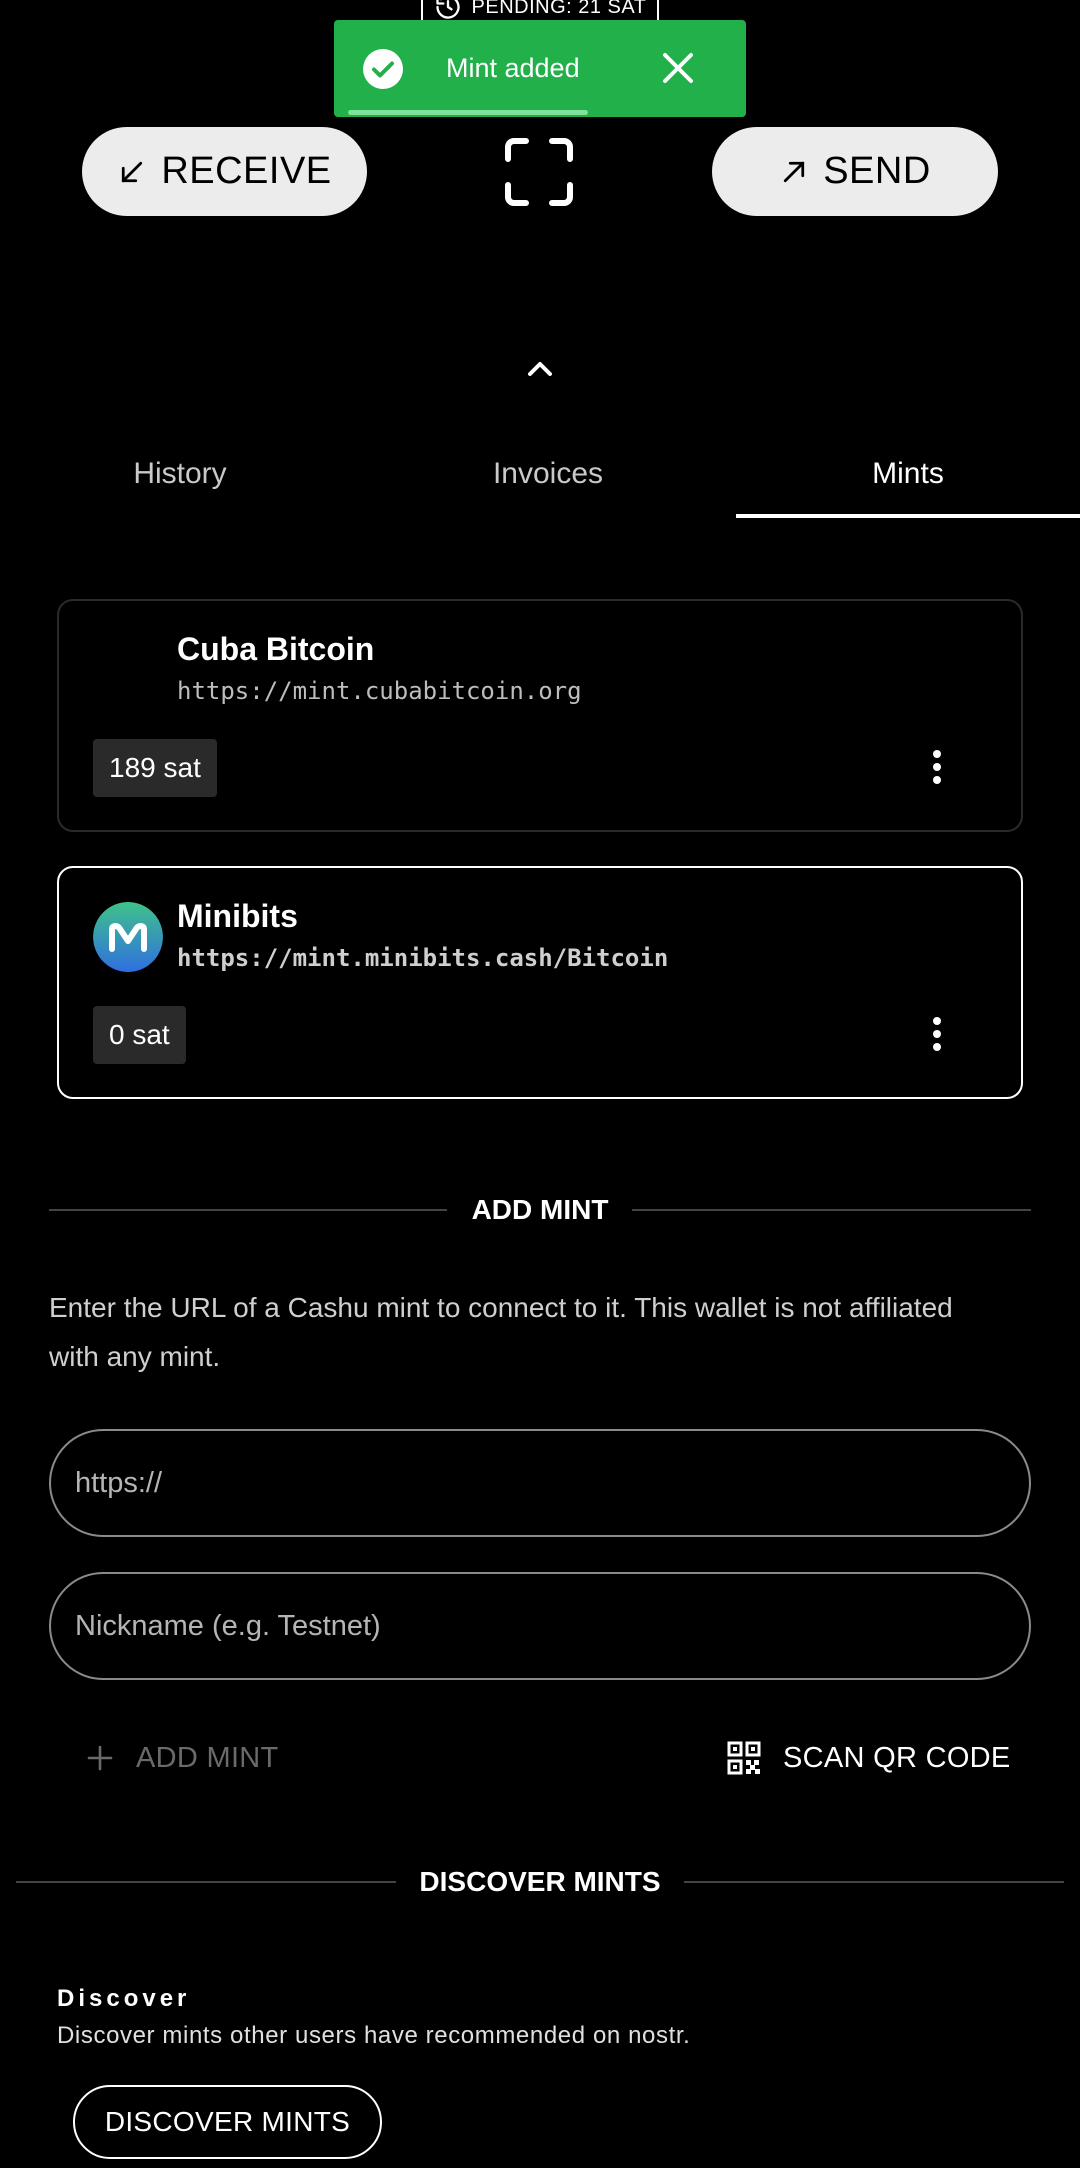 The width and height of the screenshot is (1080, 2168). I want to click on chevron-up-icon, so click(540, 368).